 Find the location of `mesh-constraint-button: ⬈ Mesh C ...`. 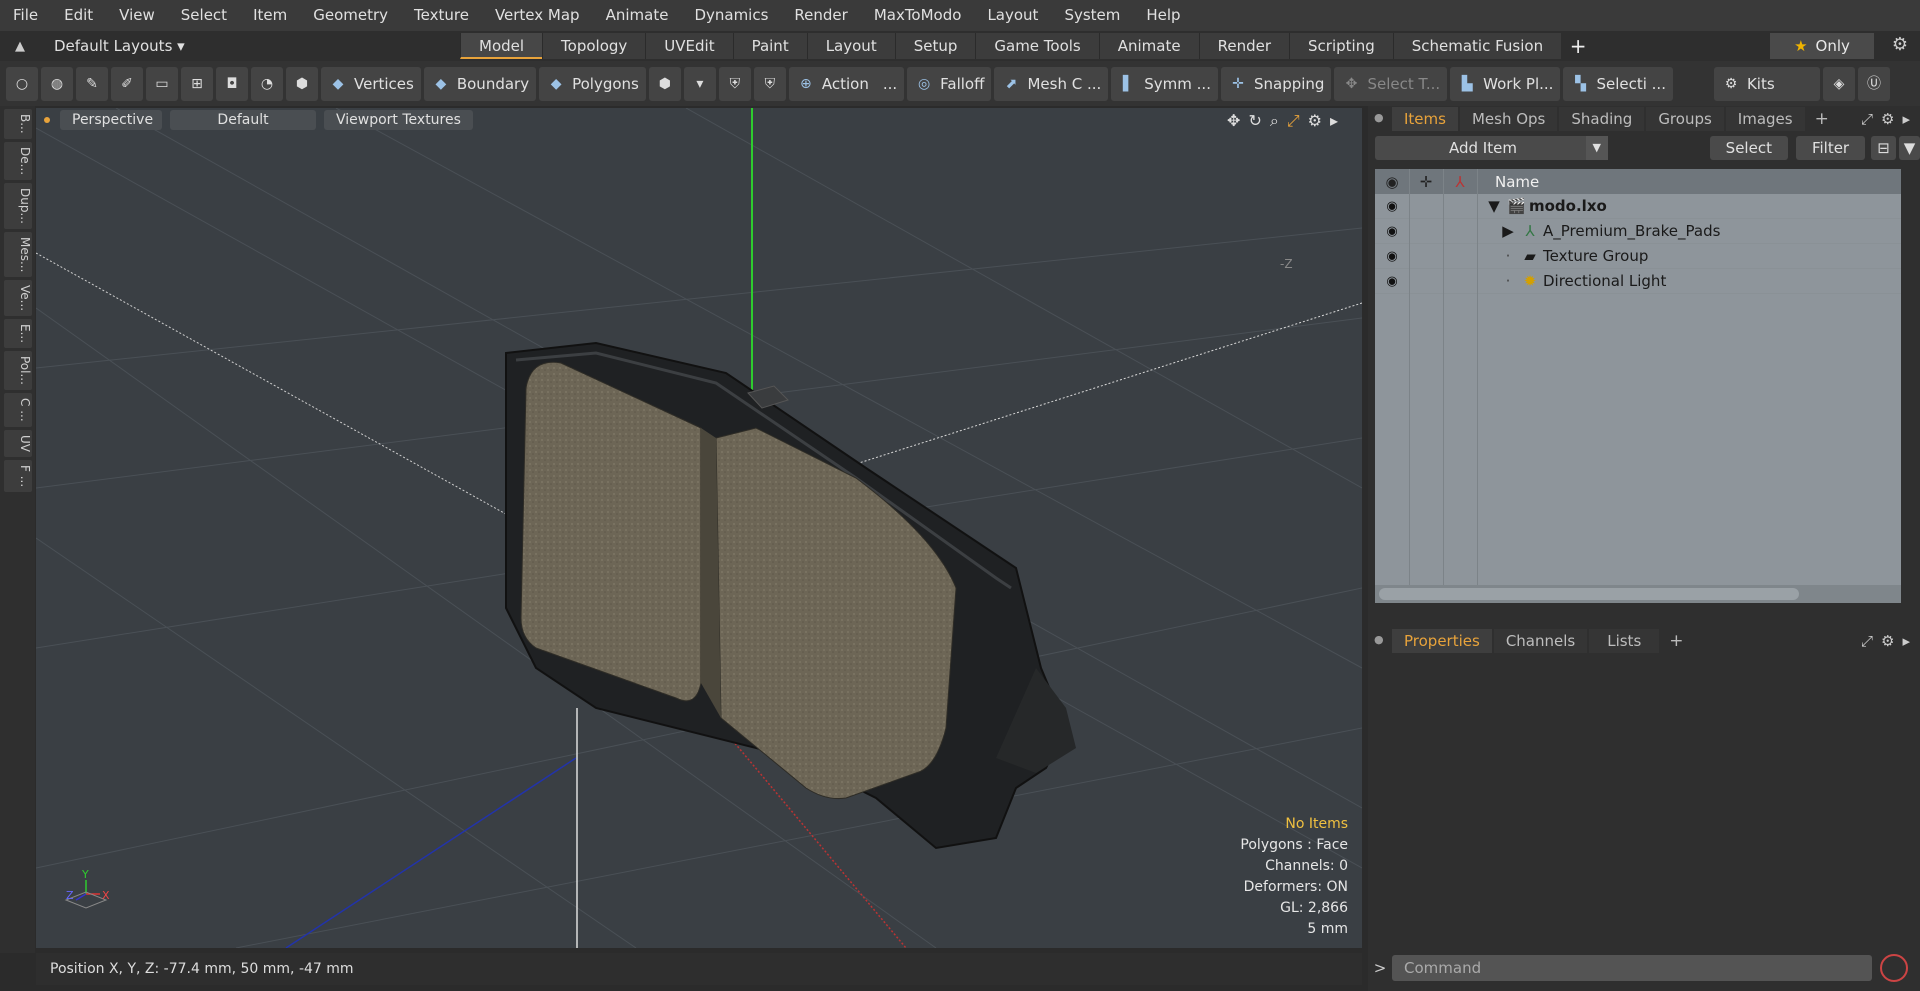

mesh-constraint-button: ⬈ Mesh C ... is located at coordinates (1051, 83).